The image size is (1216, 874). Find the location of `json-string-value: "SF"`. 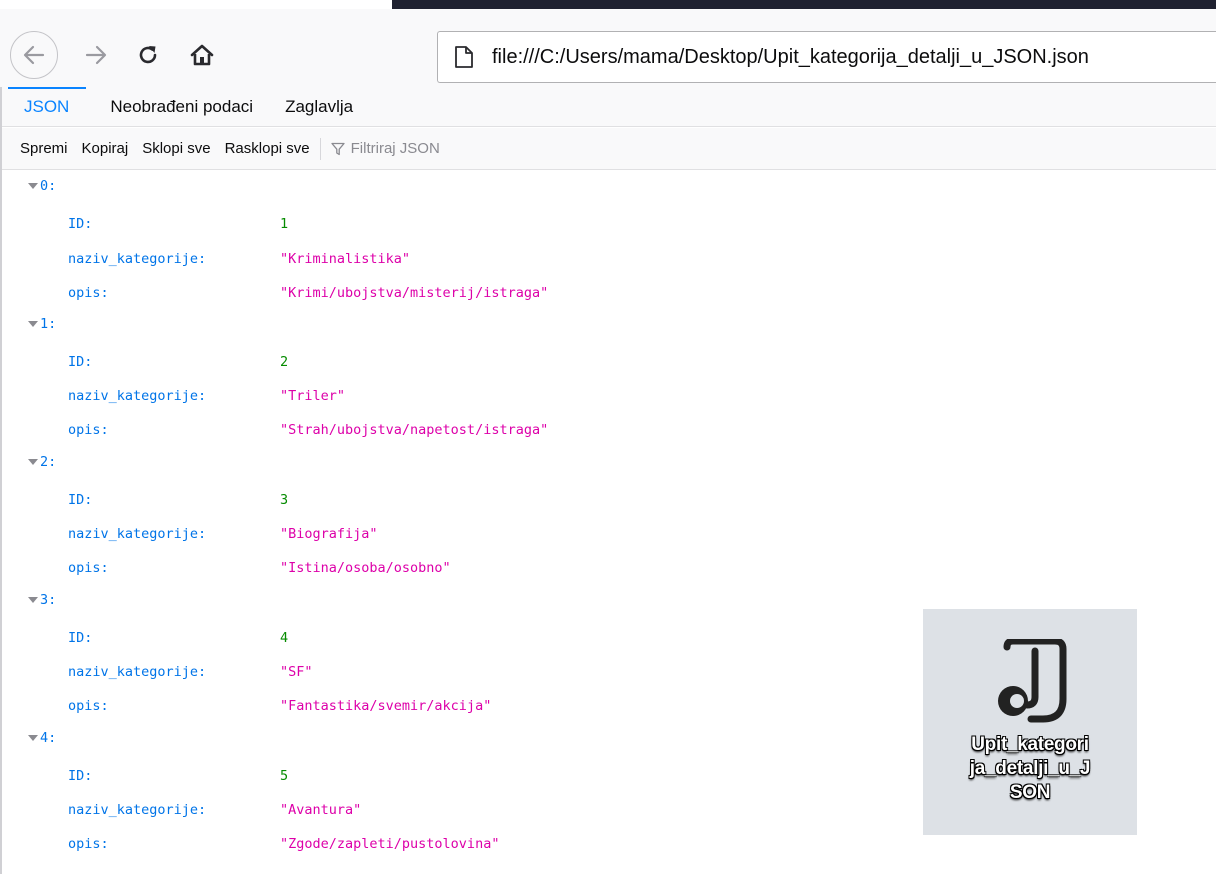

json-string-value: "SF" is located at coordinates (296, 672).